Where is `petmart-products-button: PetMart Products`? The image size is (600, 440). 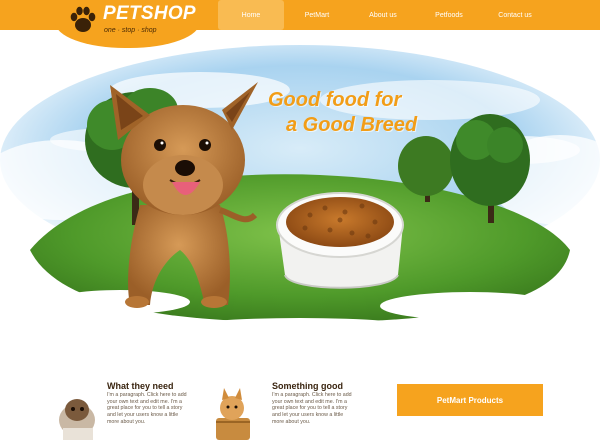 petmart-products-button: PetMart Products is located at coordinates (470, 400).